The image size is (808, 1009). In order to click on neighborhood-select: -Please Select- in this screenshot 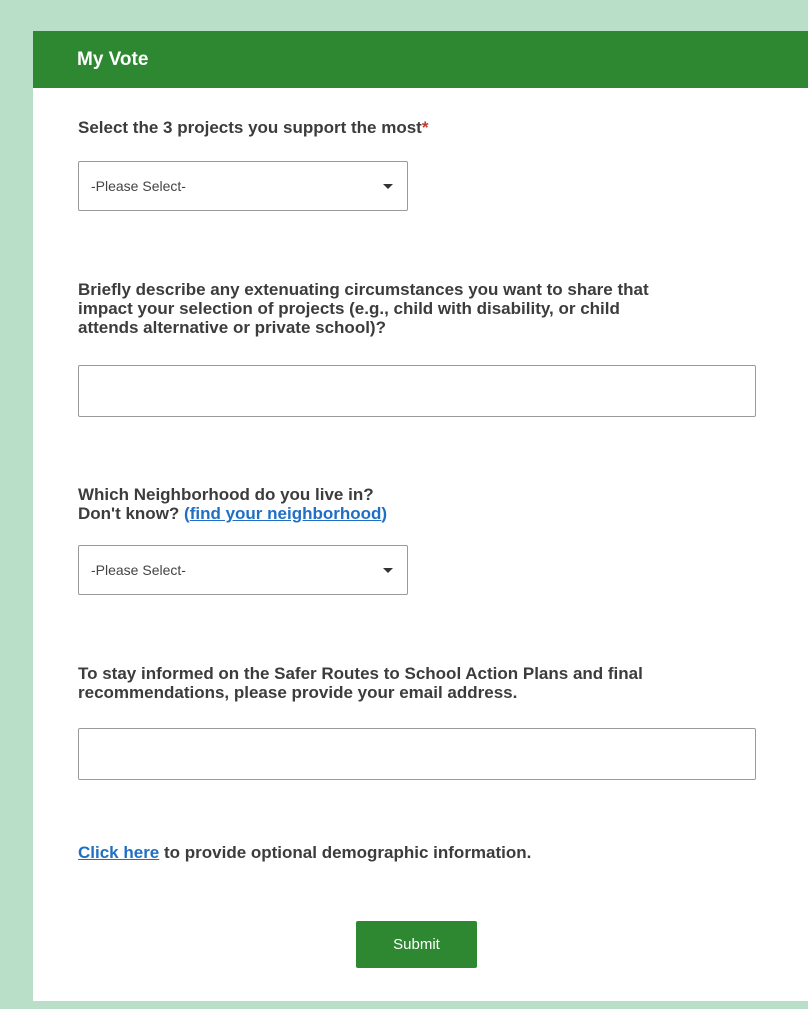, I will do `click(243, 570)`.